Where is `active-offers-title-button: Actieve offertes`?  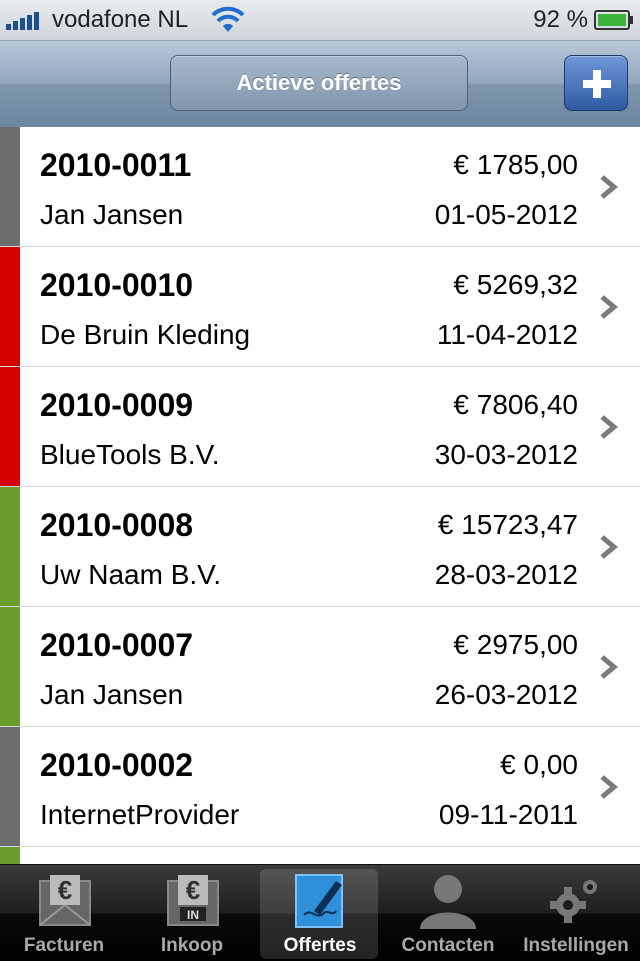 active-offers-title-button: Actieve offertes is located at coordinates (319, 83).